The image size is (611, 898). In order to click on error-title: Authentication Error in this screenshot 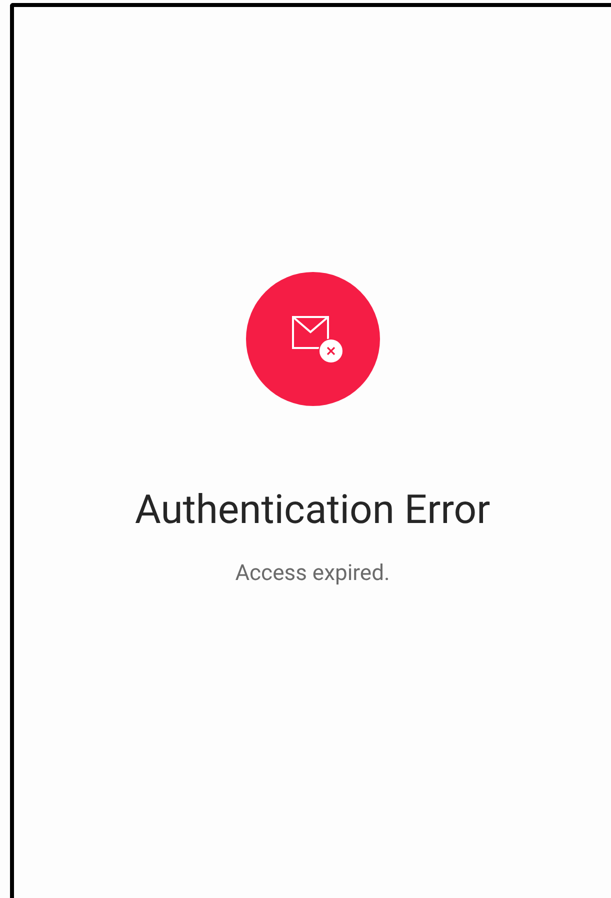, I will do `click(312, 509)`.